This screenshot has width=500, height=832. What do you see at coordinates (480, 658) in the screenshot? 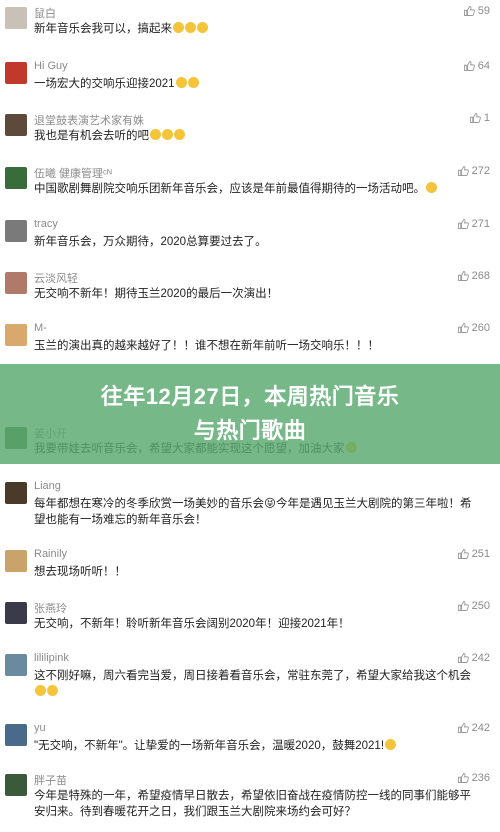
I see `like-count: 242` at bounding box center [480, 658].